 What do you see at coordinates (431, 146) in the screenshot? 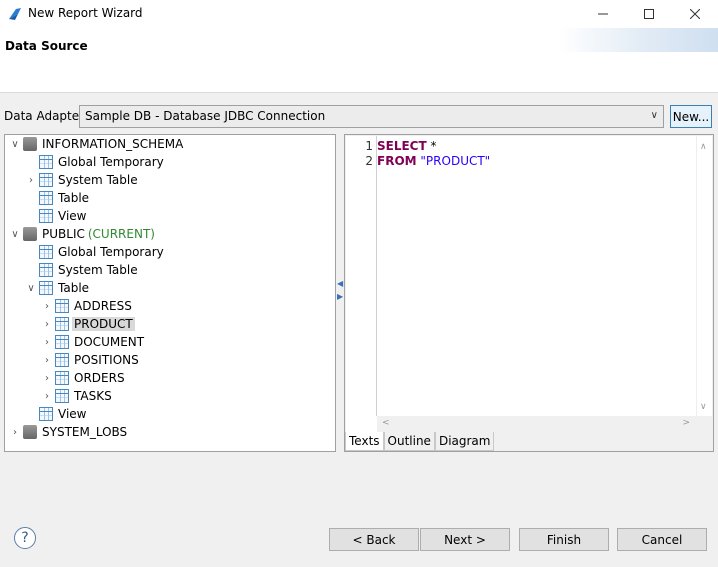
I see `sql-text: *` at bounding box center [431, 146].